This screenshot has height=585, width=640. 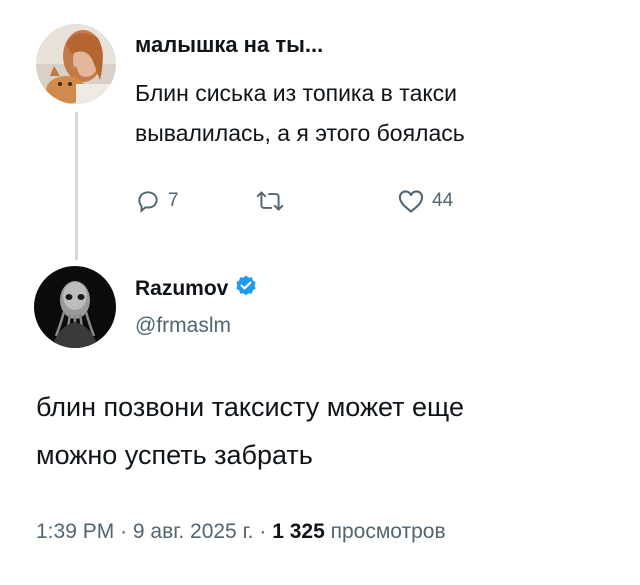 I want to click on reply-text-line: можно успеть забрать, so click(x=174, y=455).